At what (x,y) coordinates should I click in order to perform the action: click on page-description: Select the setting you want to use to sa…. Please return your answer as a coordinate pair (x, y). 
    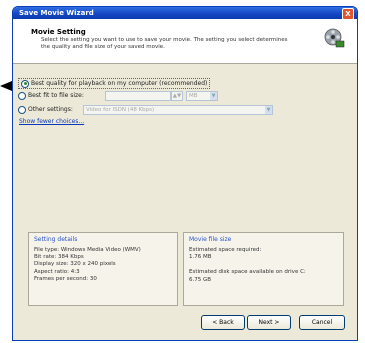
    Looking at the image, I should click on (164, 43).